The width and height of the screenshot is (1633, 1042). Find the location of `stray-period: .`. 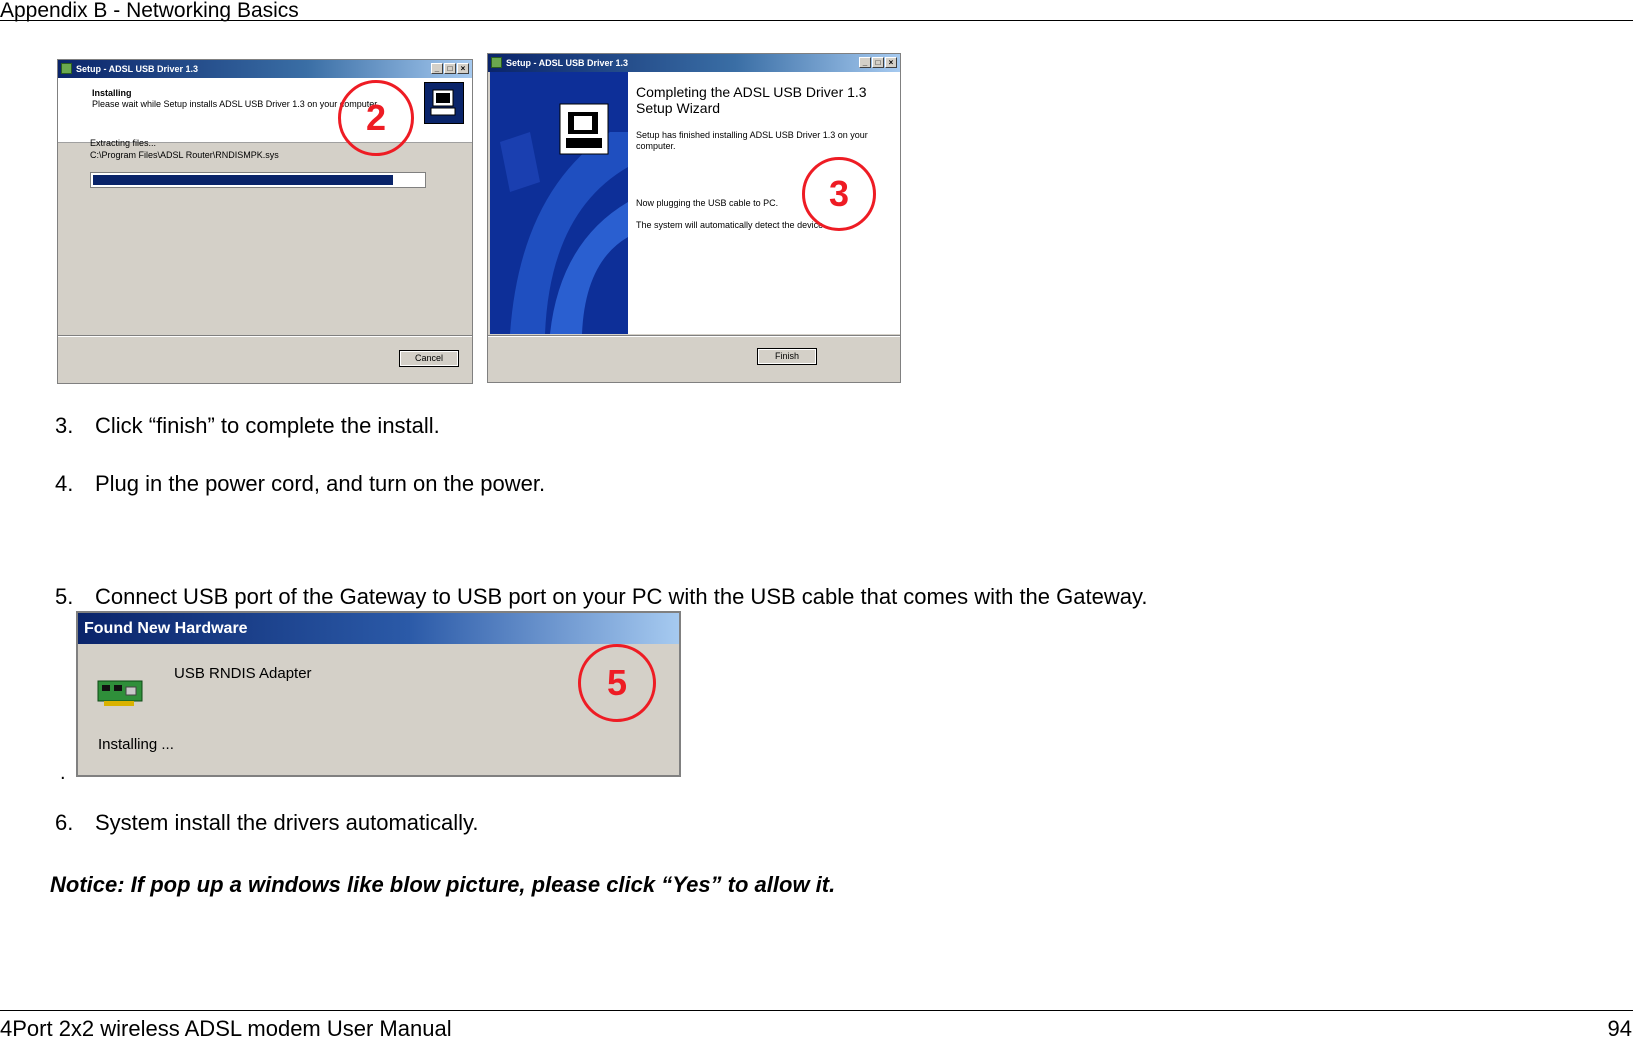

stray-period: . is located at coordinates (63, 773).